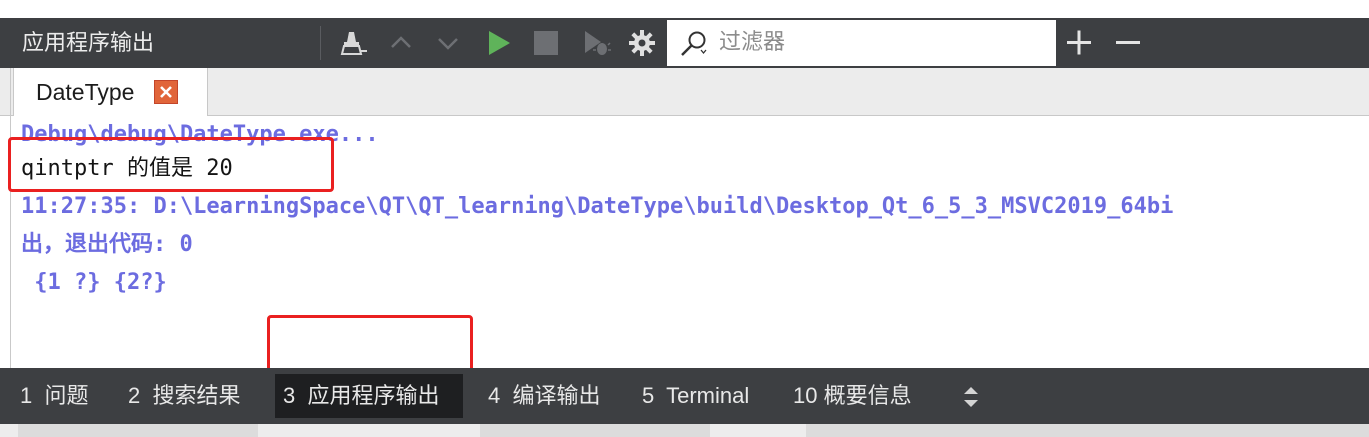 The height and width of the screenshot is (437, 1369). Describe the element at coordinates (373, 395) in the screenshot. I see `pane-label: 应用程序输出` at that location.